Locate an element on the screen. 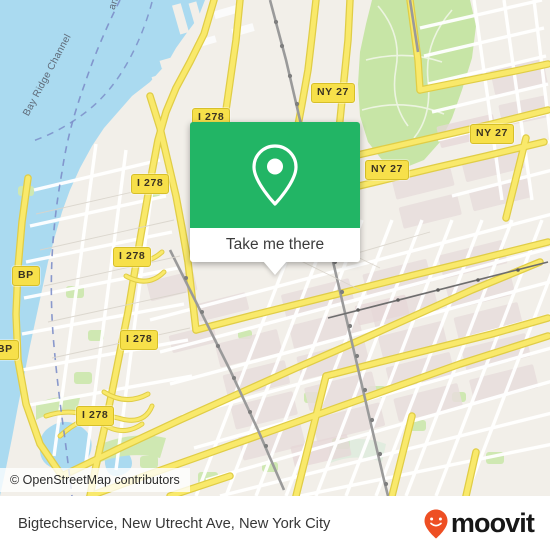 The width and height of the screenshot is (550, 550). road-shield-bp-1: BP is located at coordinates (26, 276).